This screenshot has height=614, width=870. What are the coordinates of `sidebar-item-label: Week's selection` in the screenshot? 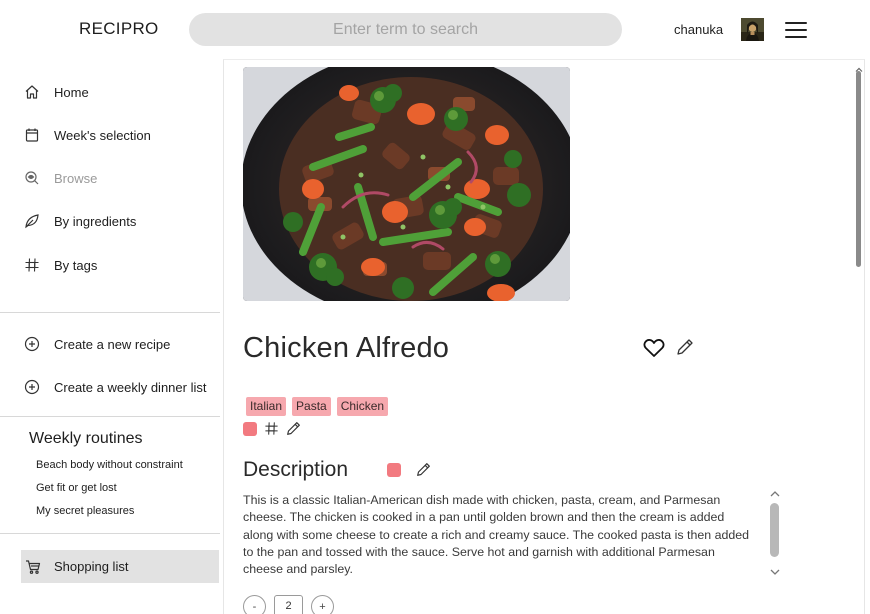 It's located at (102, 135).